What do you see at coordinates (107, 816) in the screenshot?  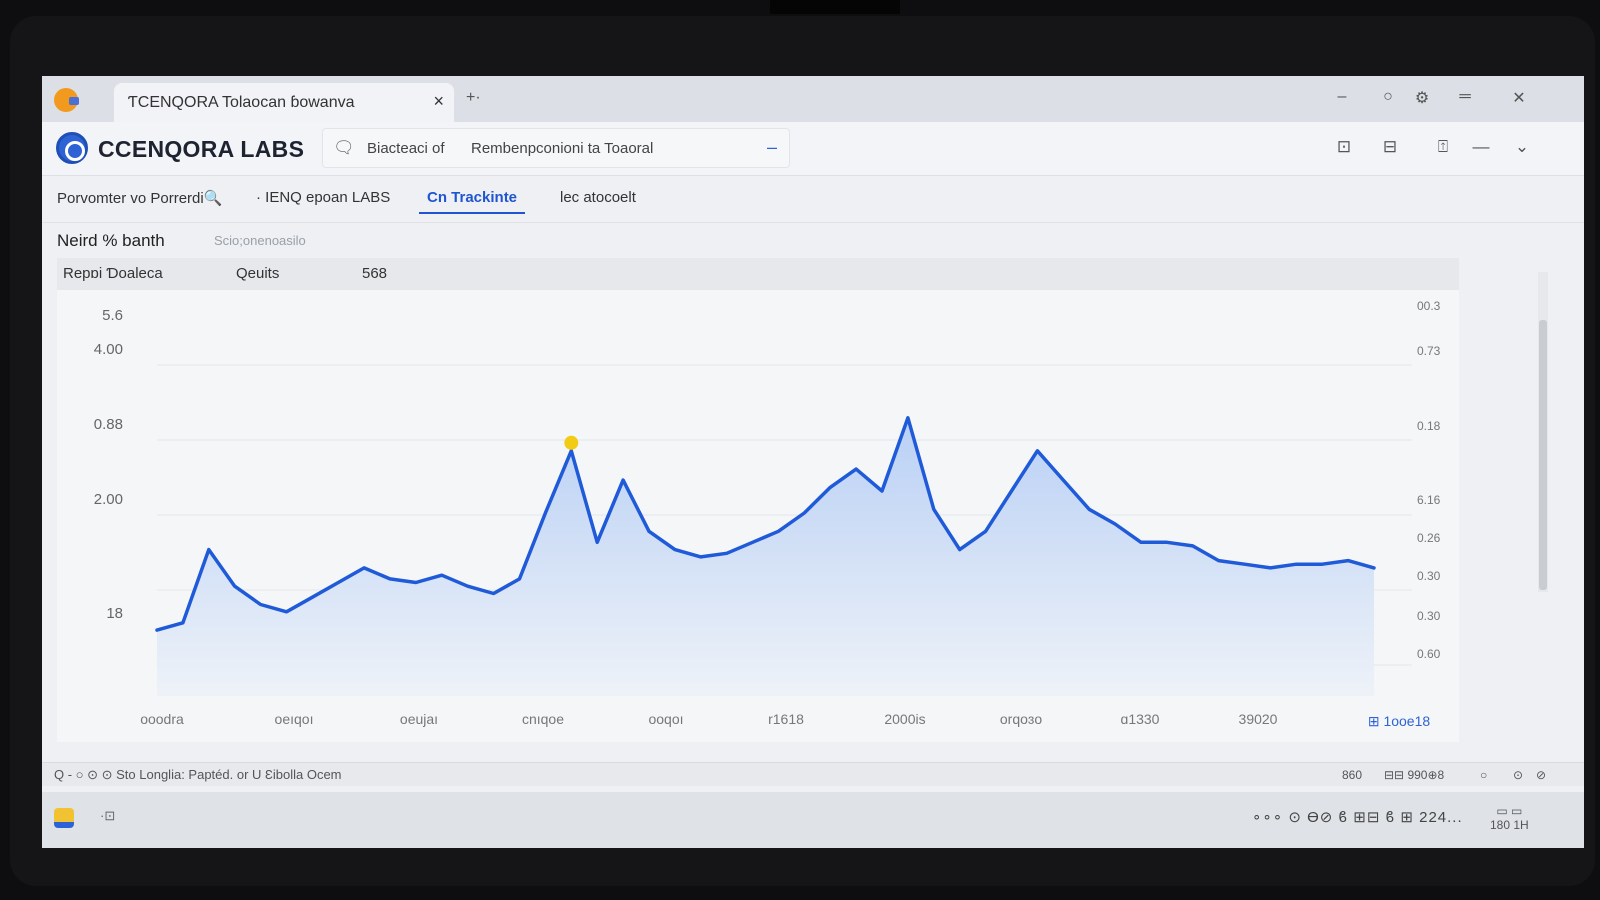 I see `taskbar-app-icon: ·⊡` at bounding box center [107, 816].